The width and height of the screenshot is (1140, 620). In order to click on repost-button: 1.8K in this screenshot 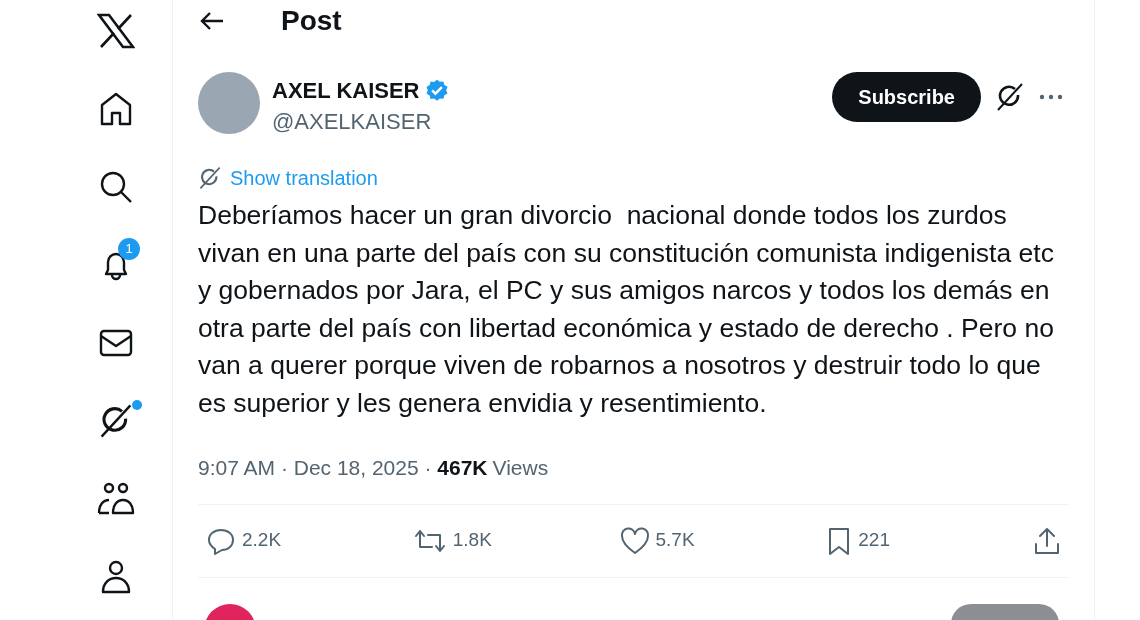, I will do `click(516, 540)`.